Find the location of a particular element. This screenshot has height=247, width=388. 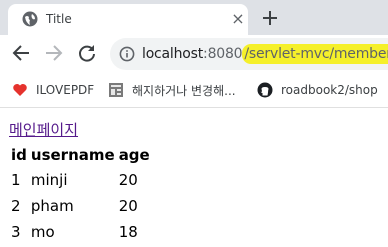

back-arrow-icon is located at coordinates (21, 53).